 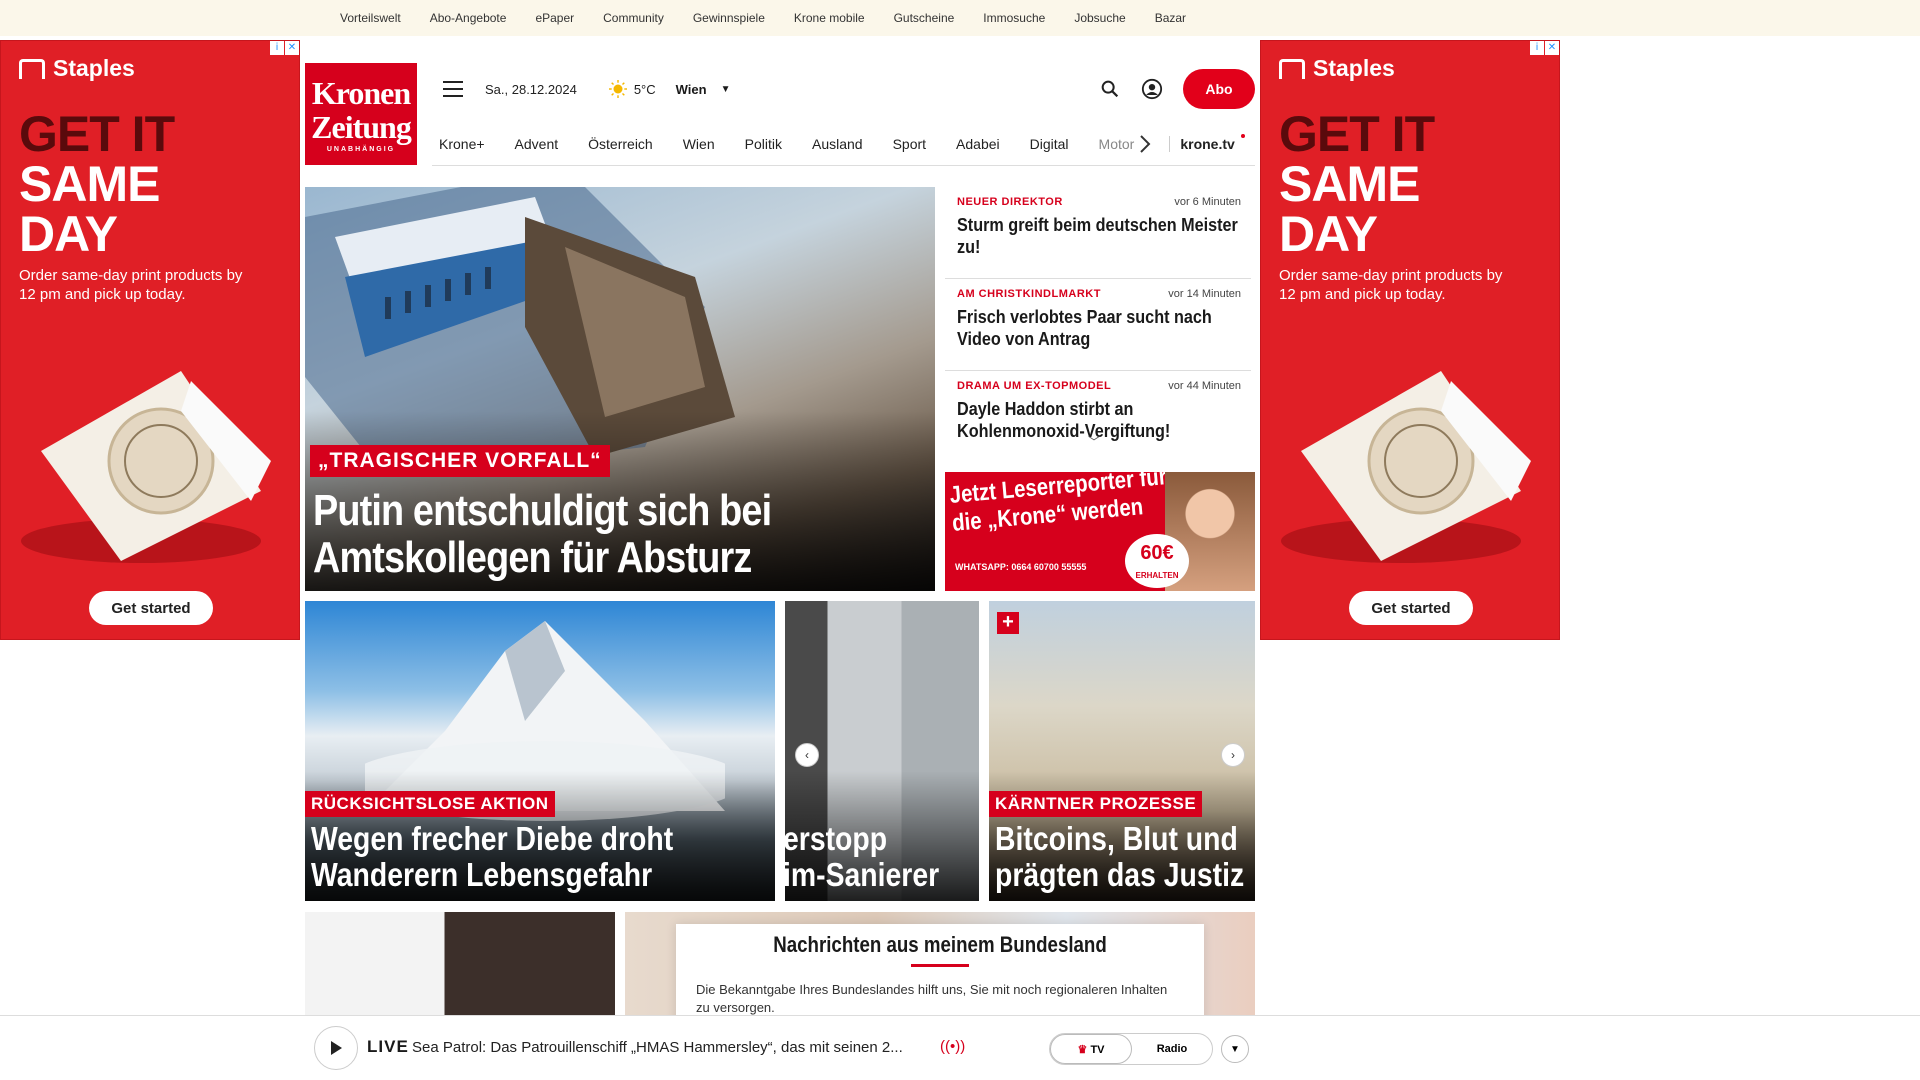 I want to click on nav-item-ausland: Ausland, so click(x=837, y=144).